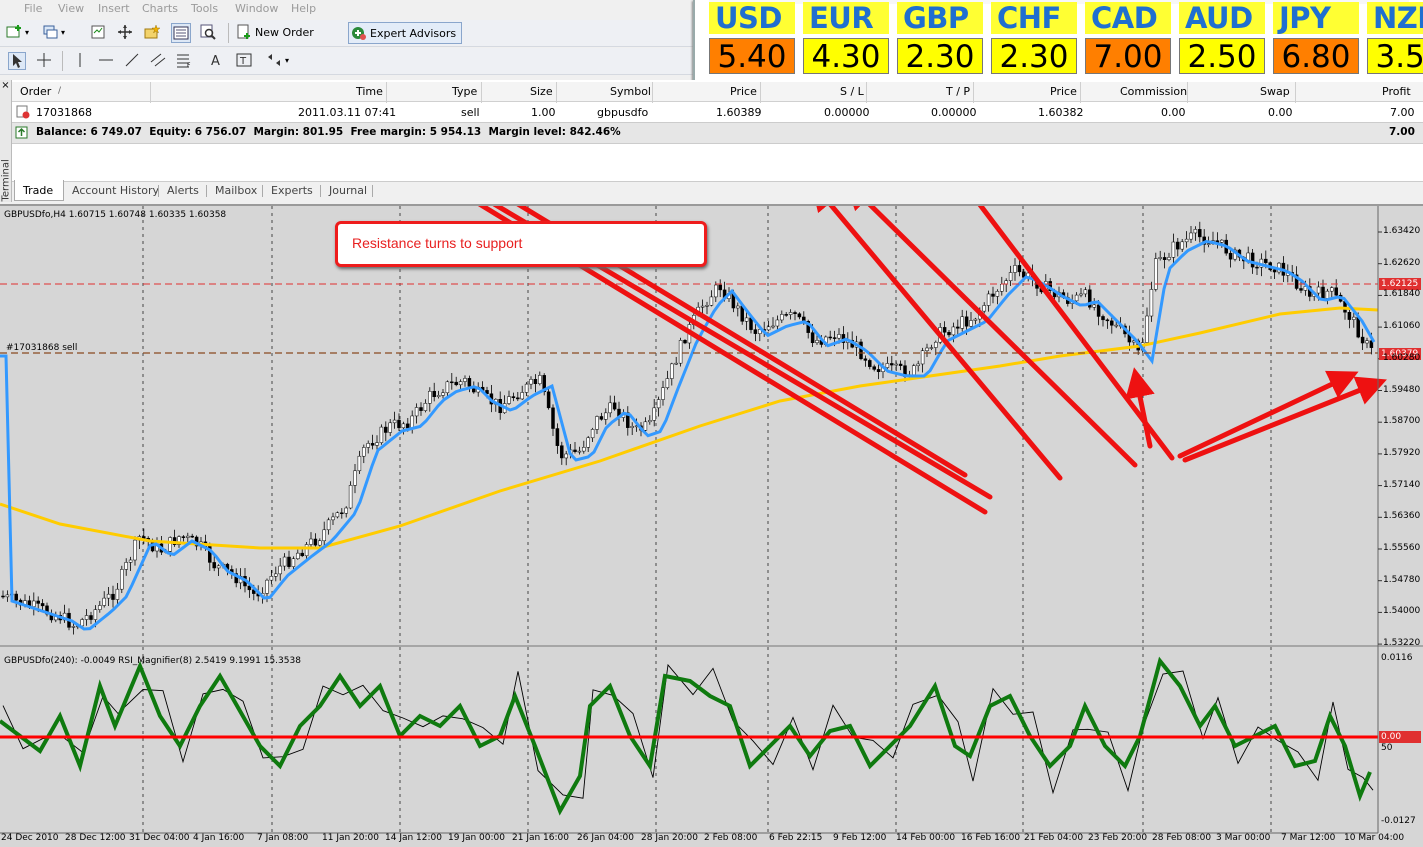 The height and width of the screenshot is (847, 1423). What do you see at coordinates (958, 91) in the screenshot?
I see `col-tp: T / P` at bounding box center [958, 91].